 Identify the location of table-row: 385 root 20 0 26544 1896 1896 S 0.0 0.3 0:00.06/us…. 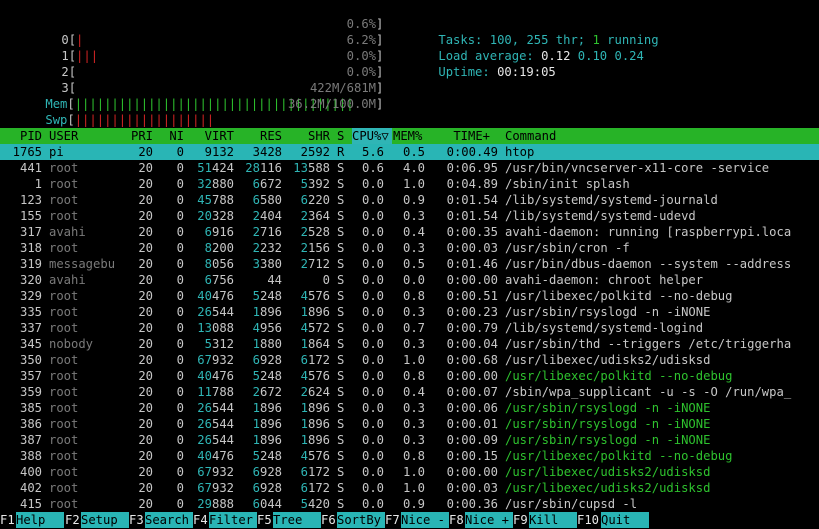
(409, 408).